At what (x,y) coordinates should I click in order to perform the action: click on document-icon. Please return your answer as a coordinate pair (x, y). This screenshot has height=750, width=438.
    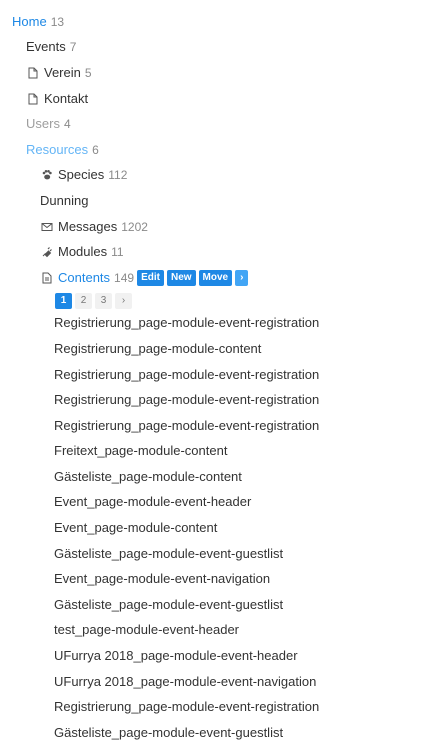
    Looking at the image, I should click on (47, 278).